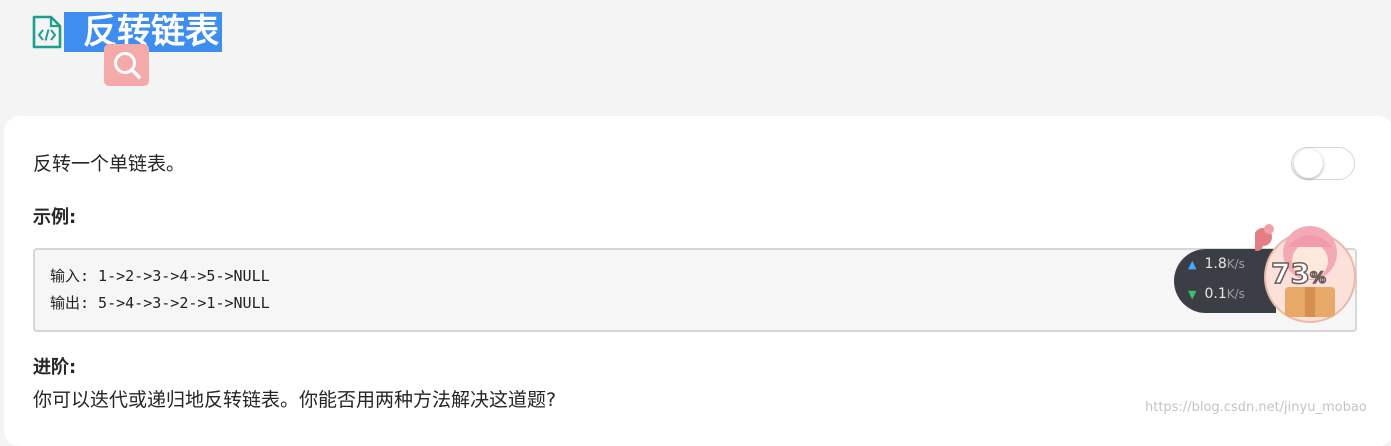 This screenshot has height=446, width=1391. I want to click on toggle-switch, so click(1323, 163).